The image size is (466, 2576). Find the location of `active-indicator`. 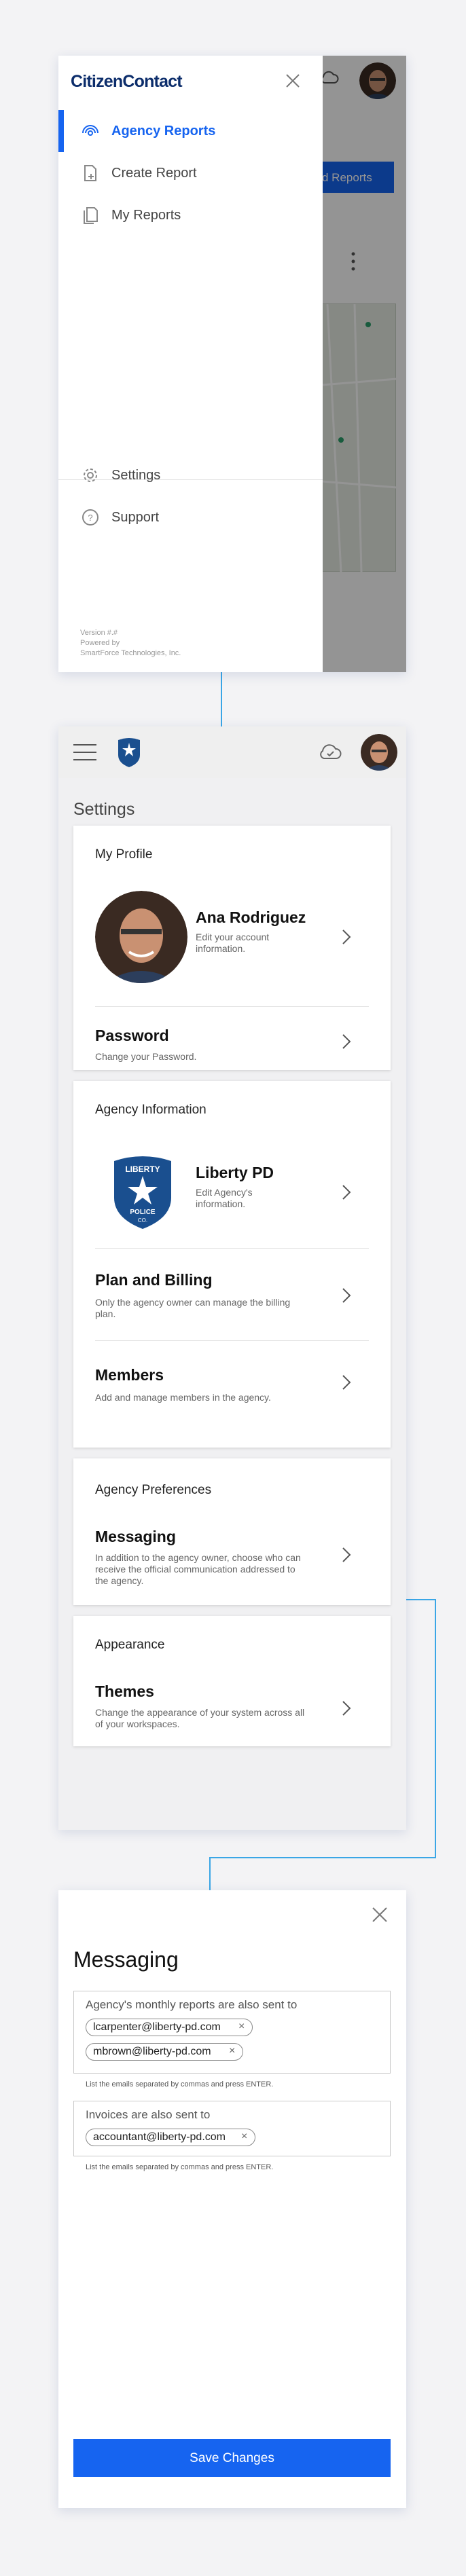

active-indicator is located at coordinates (61, 131).